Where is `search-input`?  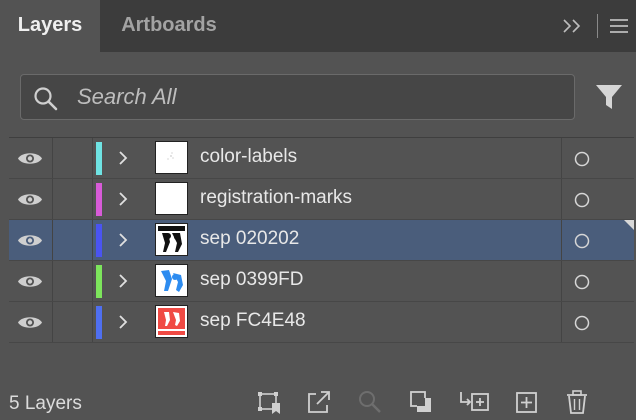
search-input is located at coordinates (317, 97).